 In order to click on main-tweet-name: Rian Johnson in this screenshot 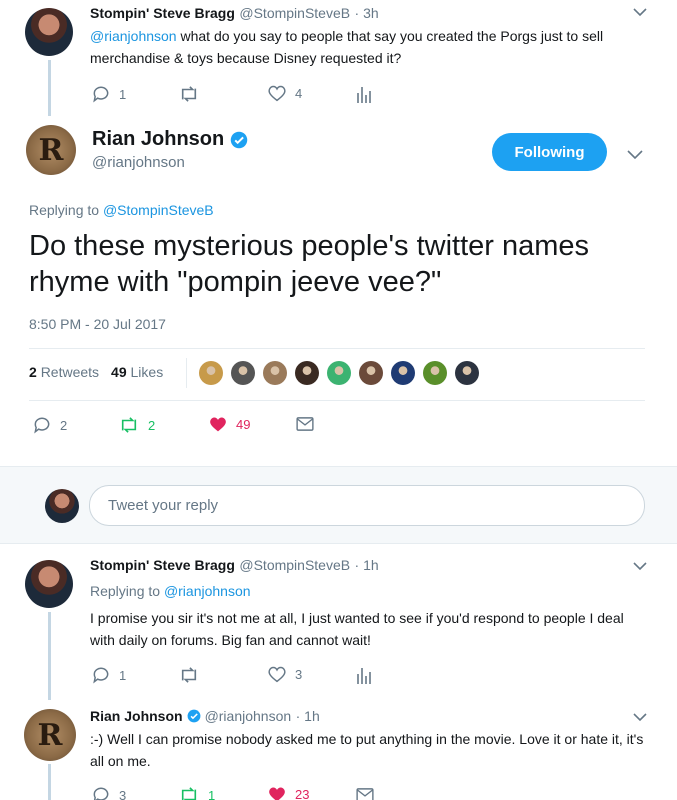, I will do `click(158, 139)`.